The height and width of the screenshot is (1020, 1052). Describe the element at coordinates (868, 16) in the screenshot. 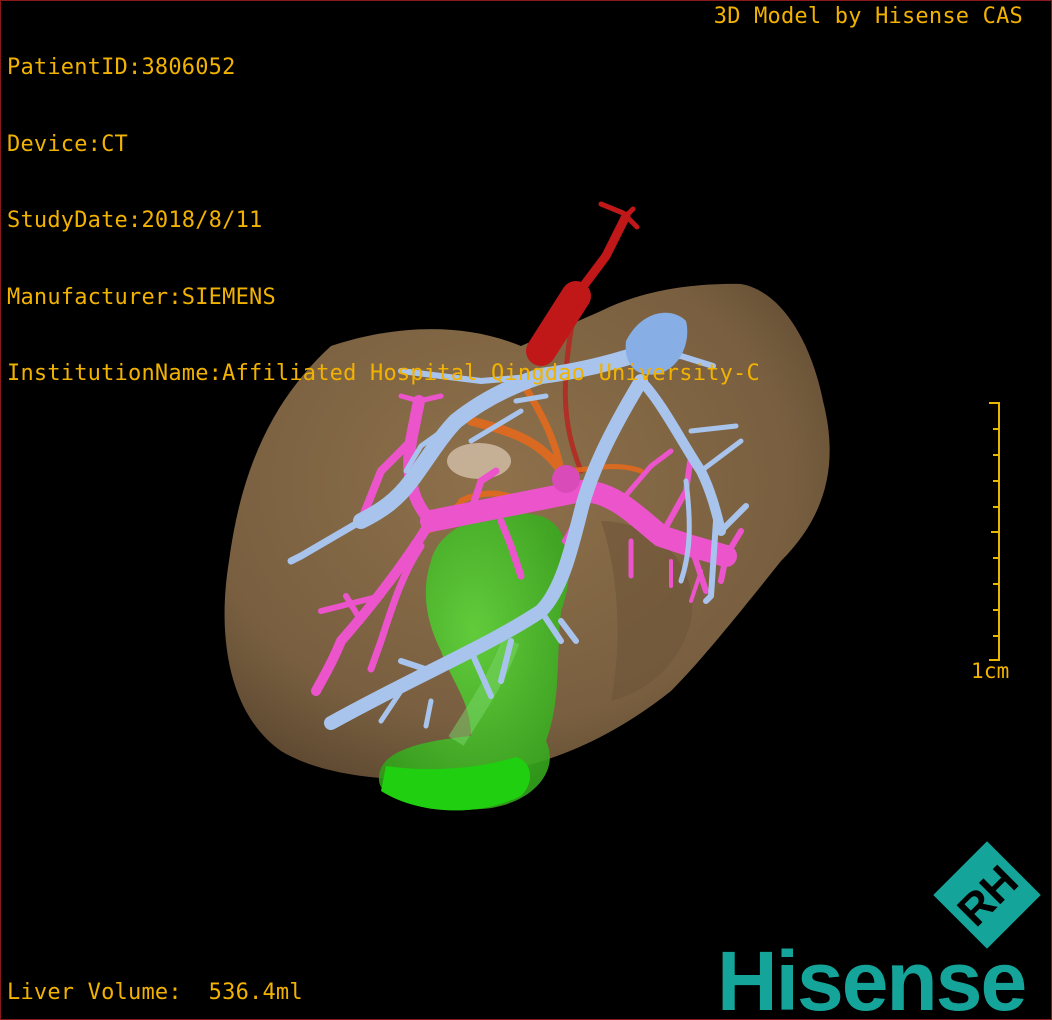

I see `vendor-credit: 3D Model by Hisense CAS` at that location.